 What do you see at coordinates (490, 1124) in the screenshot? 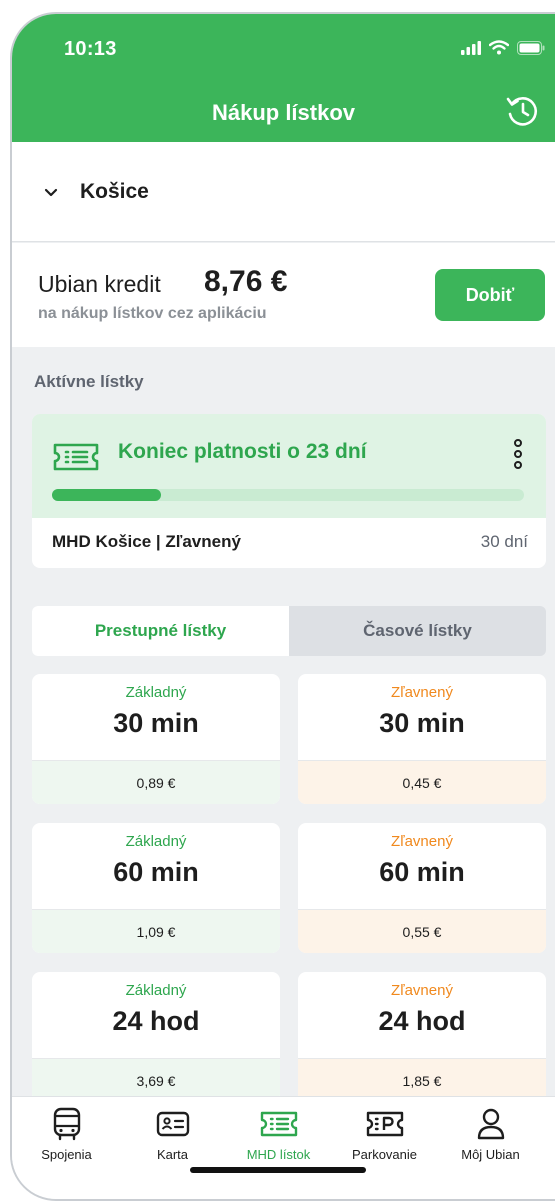
I see `user-icon` at bounding box center [490, 1124].